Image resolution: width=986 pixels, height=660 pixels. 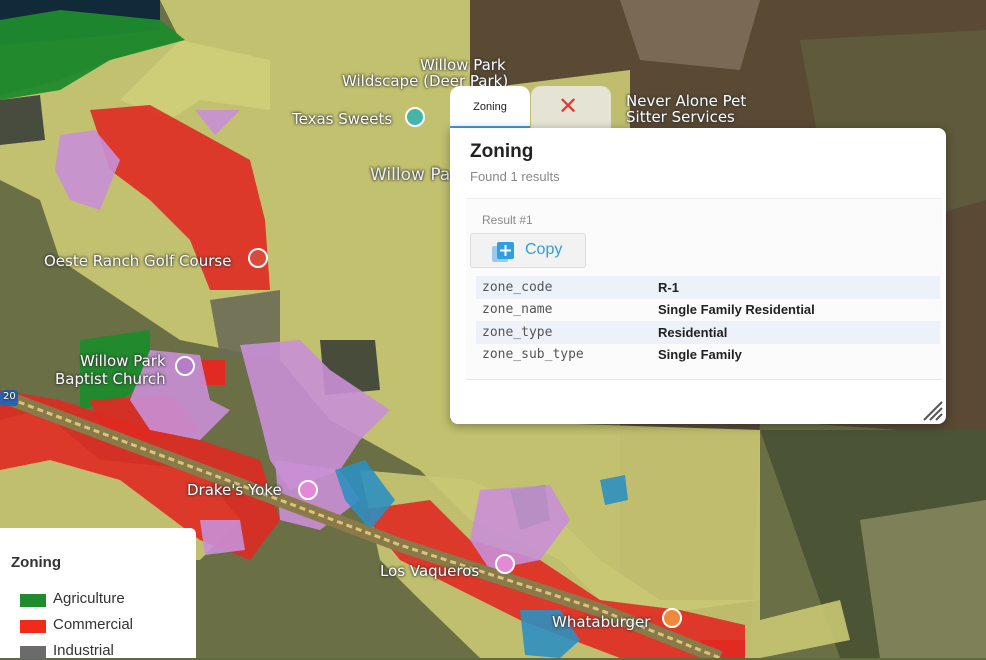 What do you see at coordinates (564, 287) in the screenshot?
I see `attribute-key: zone_code` at bounding box center [564, 287].